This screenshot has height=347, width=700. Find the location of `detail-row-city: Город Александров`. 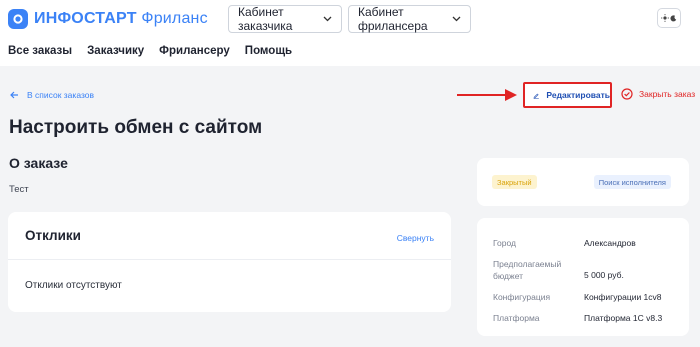

detail-row-city: Город Александров is located at coordinates (585, 243).